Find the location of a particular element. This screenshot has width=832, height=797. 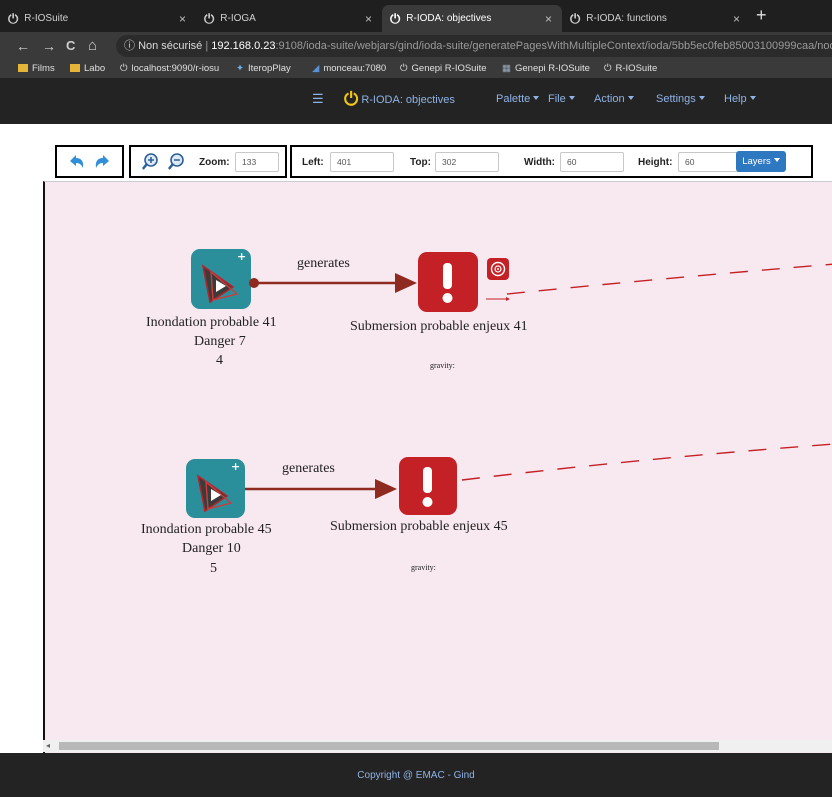

brand-link: ⏻ R-IODA: objectives is located at coordinates (399, 99).